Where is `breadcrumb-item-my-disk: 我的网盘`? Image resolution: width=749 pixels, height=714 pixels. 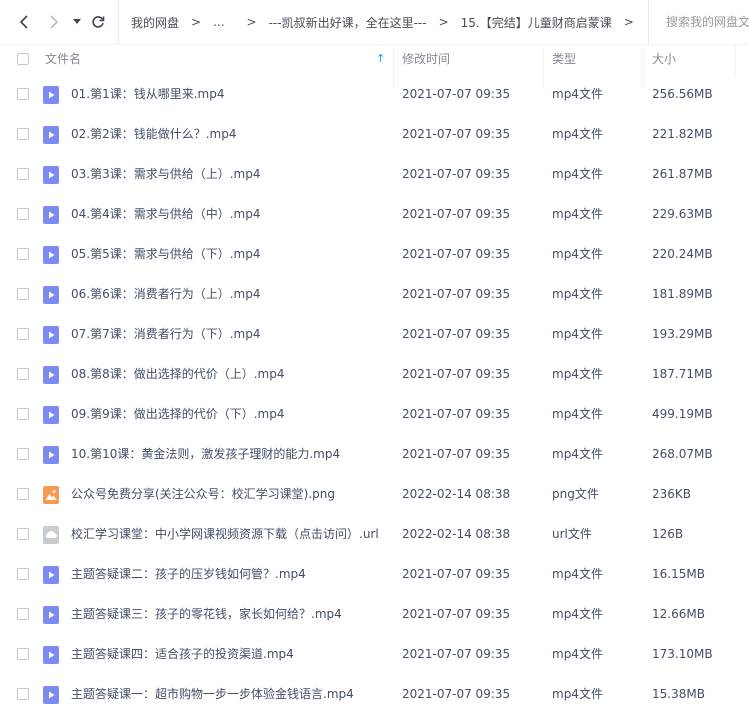 breadcrumb-item-my-disk: 我的网盘 is located at coordinates (155, 22).